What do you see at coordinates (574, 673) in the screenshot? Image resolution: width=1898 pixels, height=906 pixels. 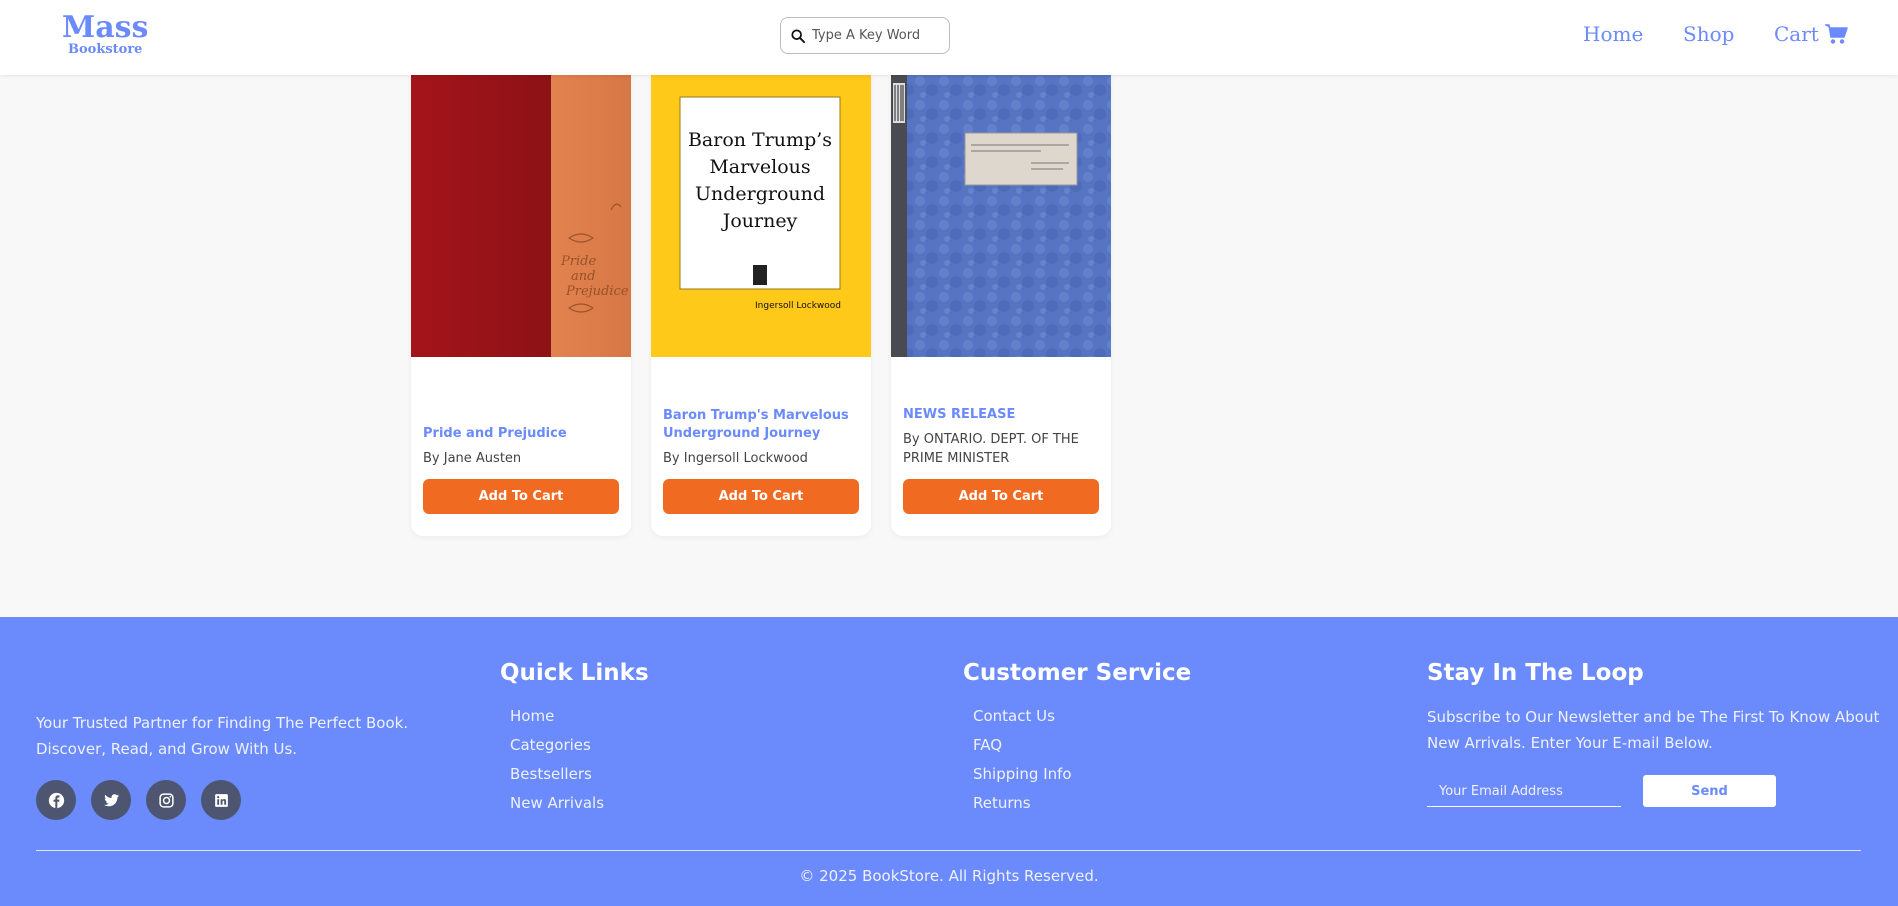 I see `quick-links-title: Quick Links` at bounding box center [574, 673].